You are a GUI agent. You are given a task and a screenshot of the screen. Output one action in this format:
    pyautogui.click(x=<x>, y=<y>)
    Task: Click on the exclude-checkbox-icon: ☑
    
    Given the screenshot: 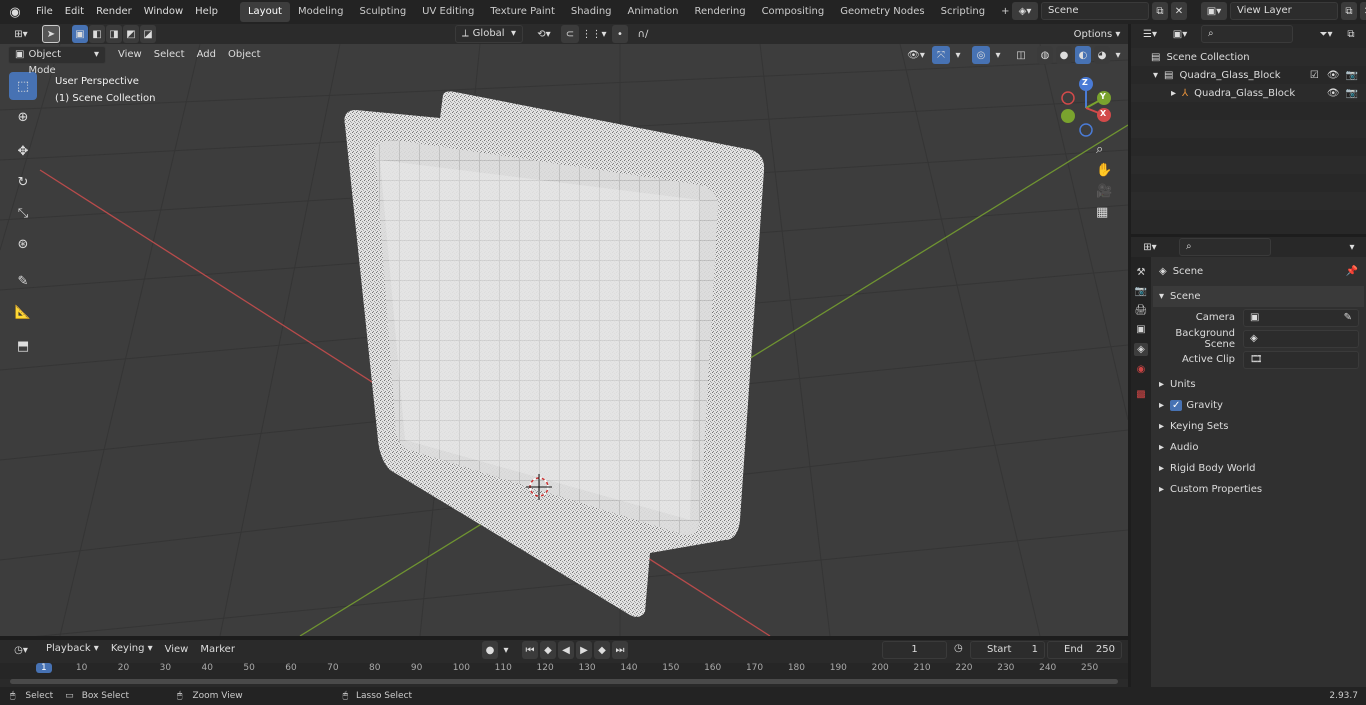 What is the action you would take?
    pyautogui.click(x=1314, y=75)
    